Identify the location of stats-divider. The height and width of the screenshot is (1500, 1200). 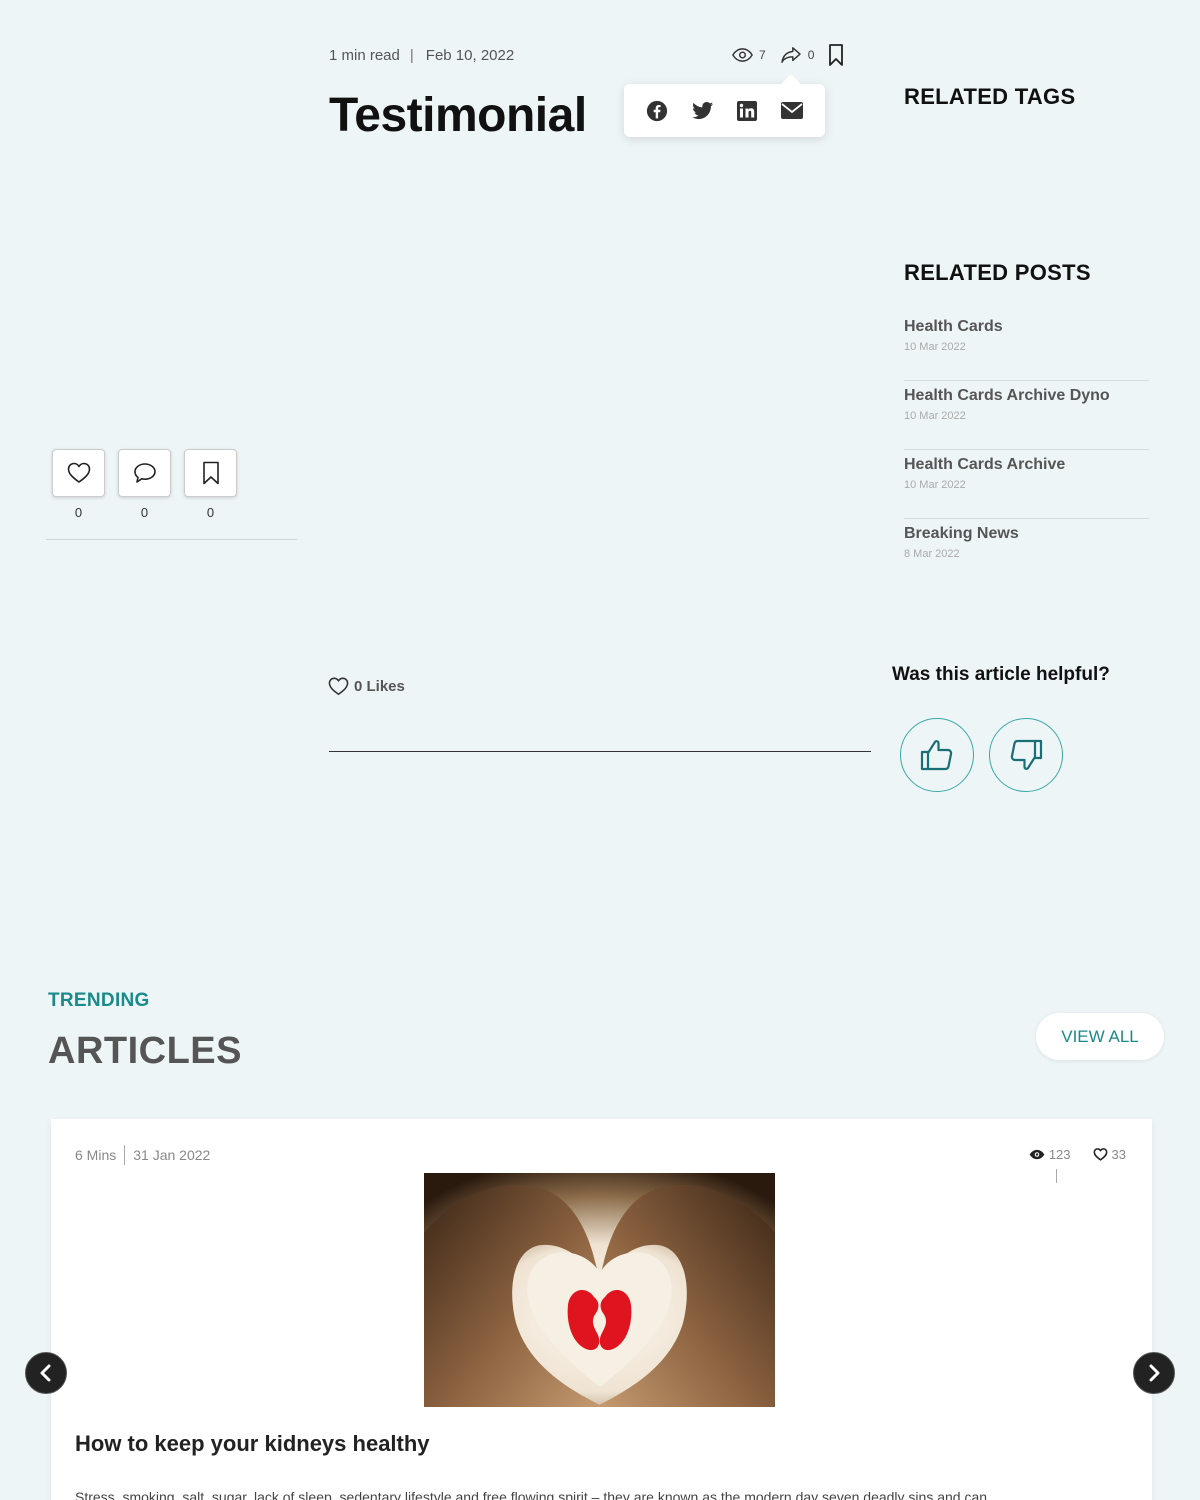
(1056, 1176).